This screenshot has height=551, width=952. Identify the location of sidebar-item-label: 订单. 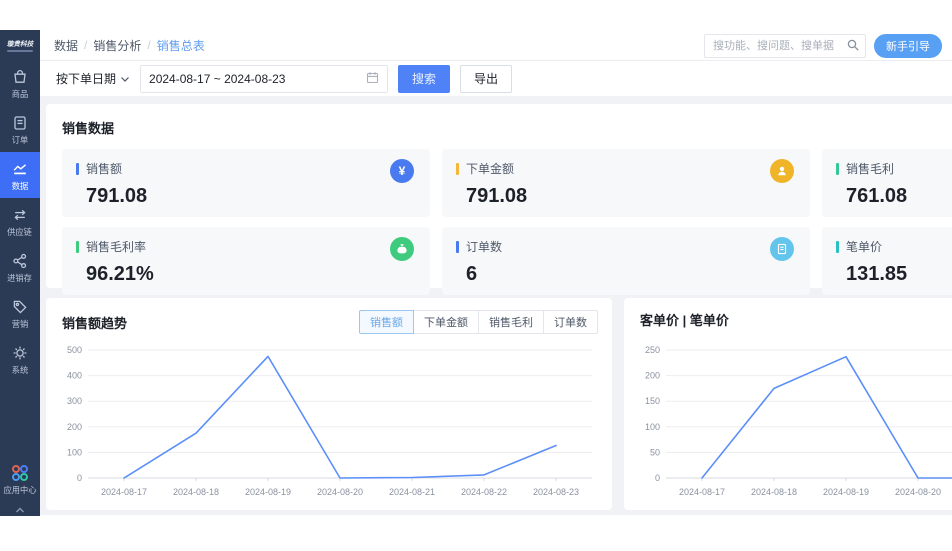
(20, 140).